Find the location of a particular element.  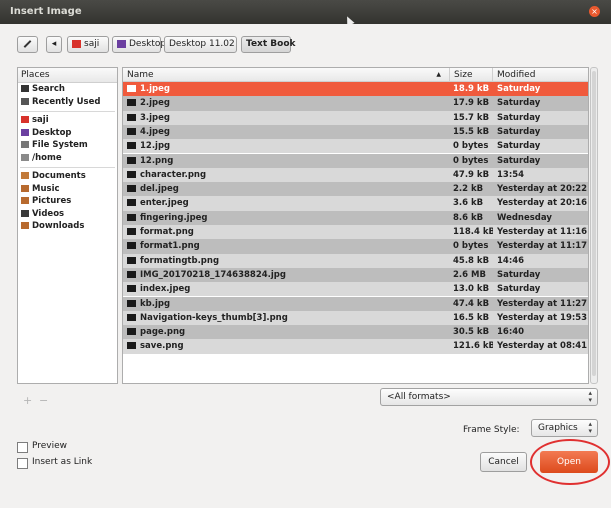

drive-icon is located at coordinates (25, 144).